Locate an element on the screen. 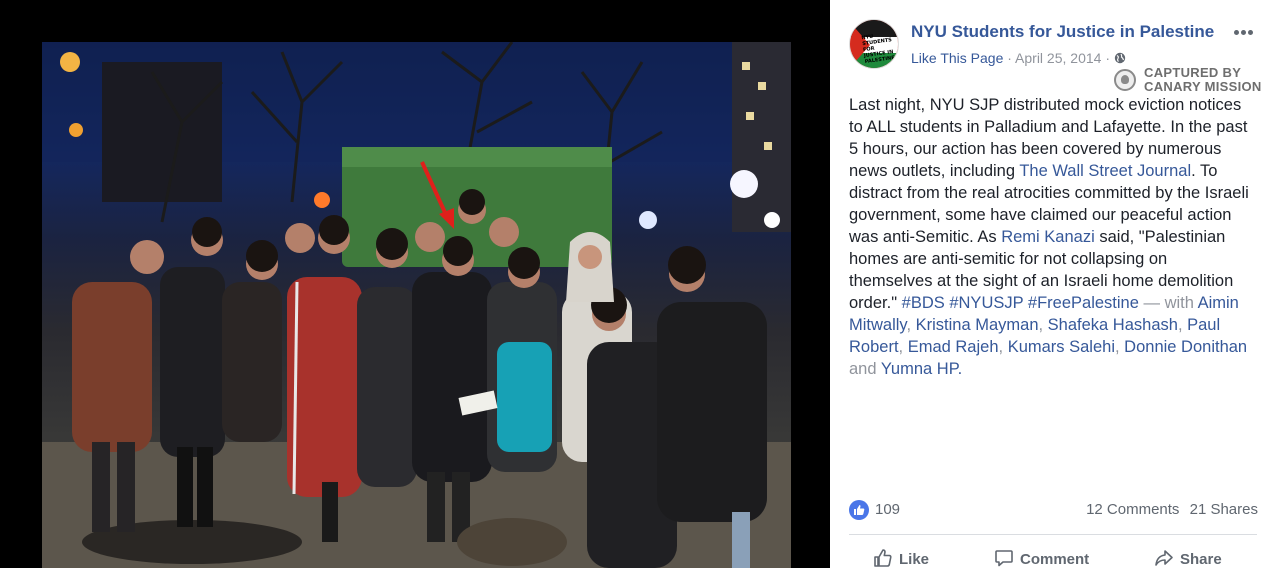  share-button: Share is located at coordinates (1188, 558).